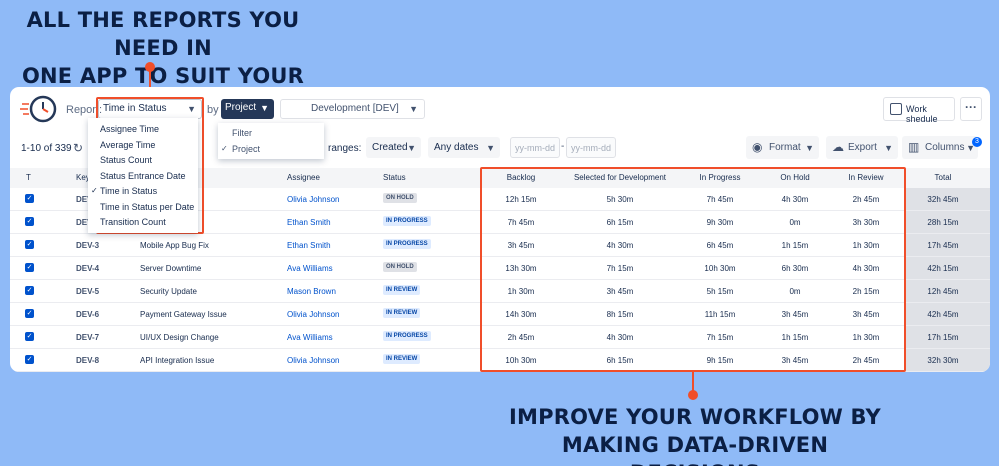 The height and width of the screenshot is (466, 999). Describe the element at coordinates (535, 147) in the screenshot. I see `date-from-input: yy-mm-dd` at that location.